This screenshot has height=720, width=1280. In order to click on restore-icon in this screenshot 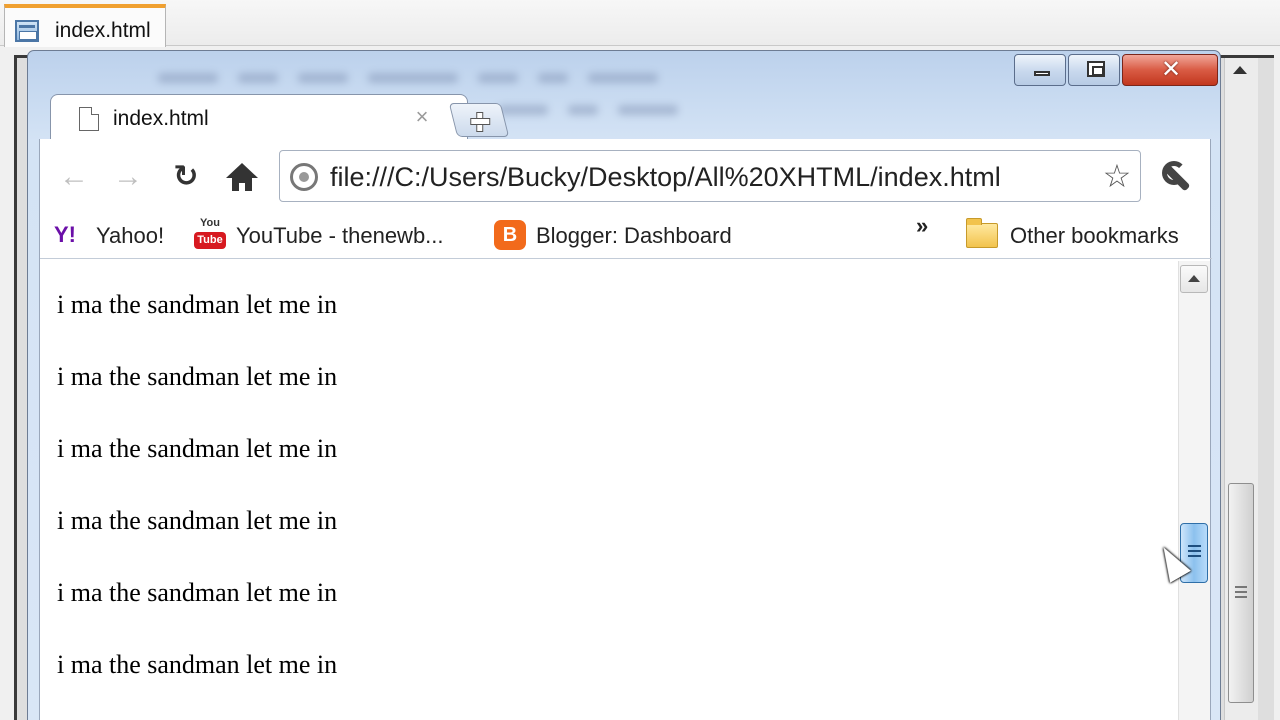, I will do `click(1096, 69)`.